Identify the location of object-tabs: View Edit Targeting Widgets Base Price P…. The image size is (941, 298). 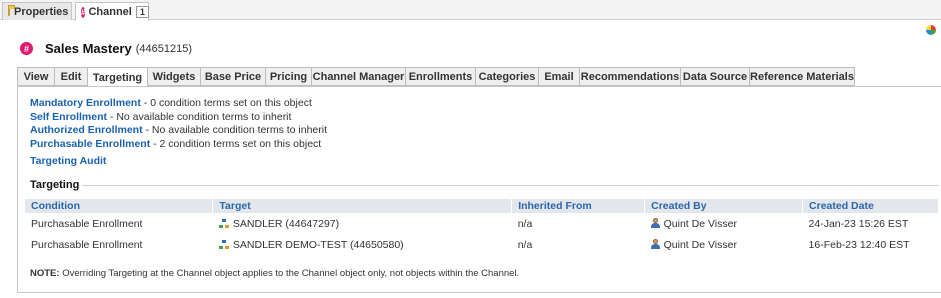
(436, 77).